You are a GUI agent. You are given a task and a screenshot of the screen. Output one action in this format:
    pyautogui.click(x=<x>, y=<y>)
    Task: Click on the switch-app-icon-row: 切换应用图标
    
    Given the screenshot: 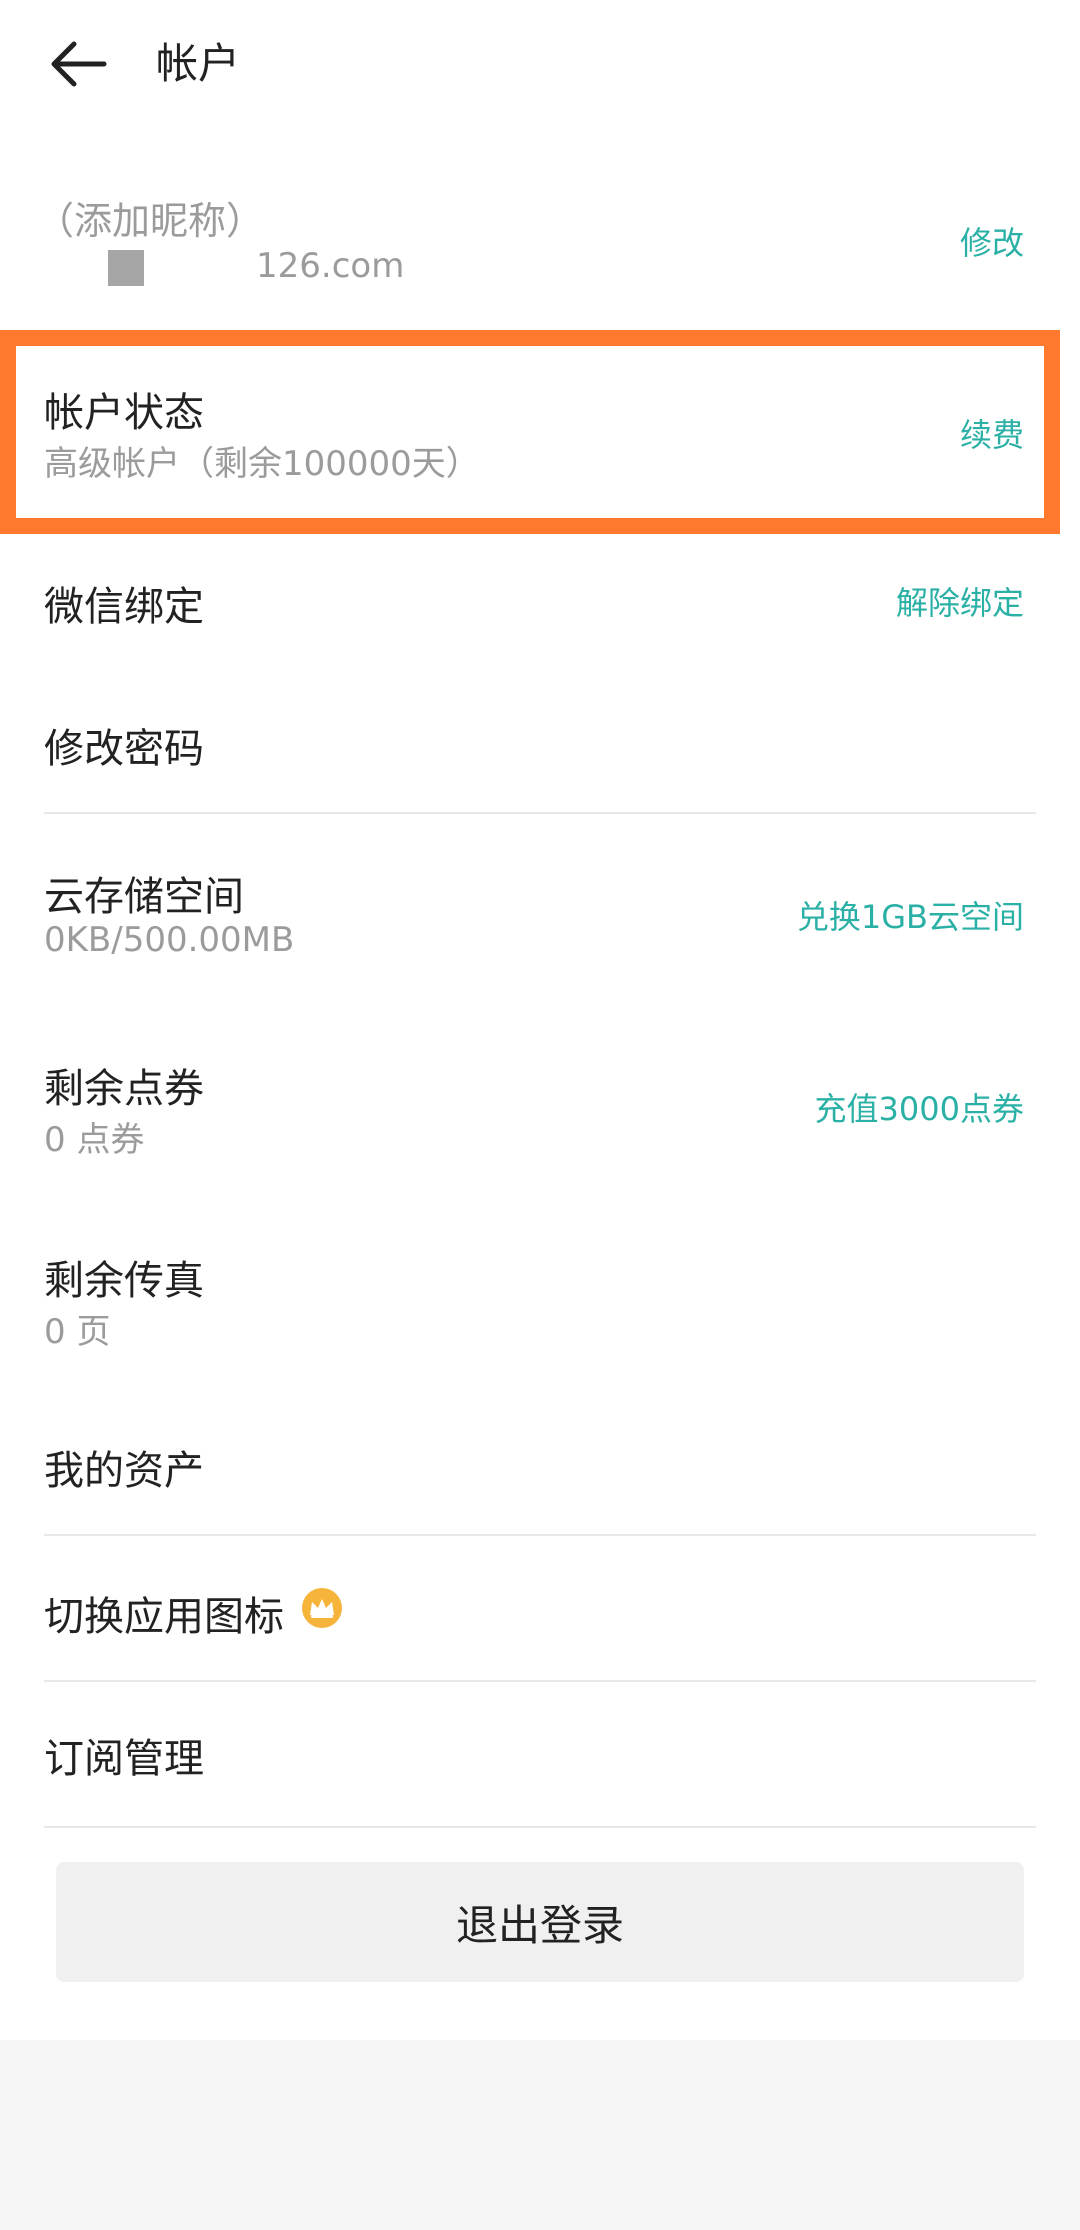 What is the action you would take?
    pyautogui.click(x=540, y=1608)
    